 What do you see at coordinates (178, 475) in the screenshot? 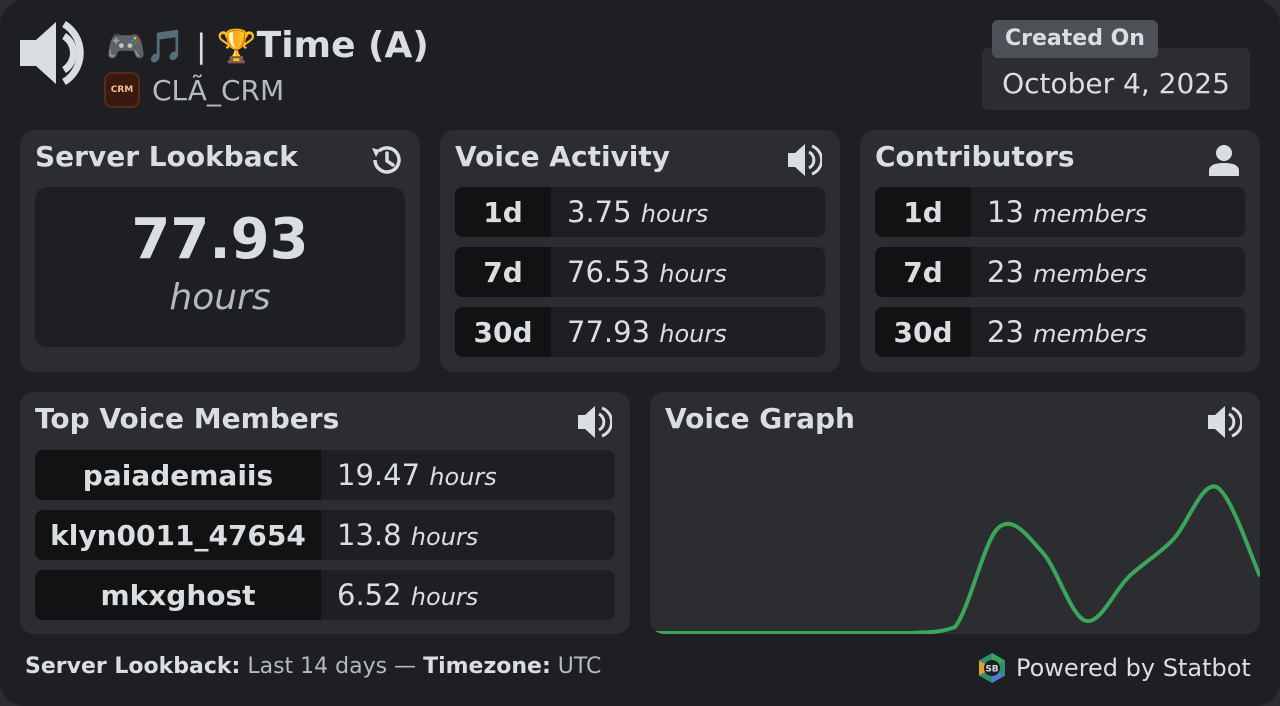
I see `member-name: paiademaiis` at bounding box center [178, 475].